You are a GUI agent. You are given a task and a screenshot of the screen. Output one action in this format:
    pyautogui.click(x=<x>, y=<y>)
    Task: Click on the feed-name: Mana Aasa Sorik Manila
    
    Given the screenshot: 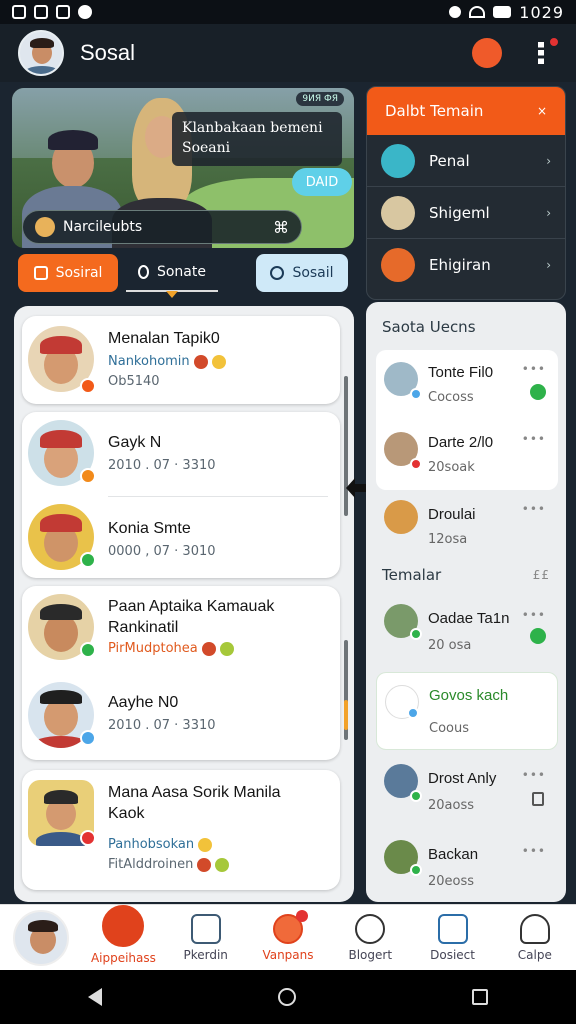 What is the action you would take?
    pyautogui.click(x=194, y=792)
    